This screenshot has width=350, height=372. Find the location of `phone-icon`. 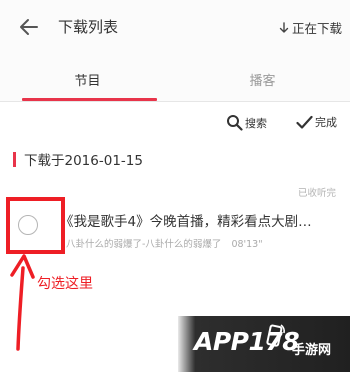

phone-icon is located at coordinates (275, 335).